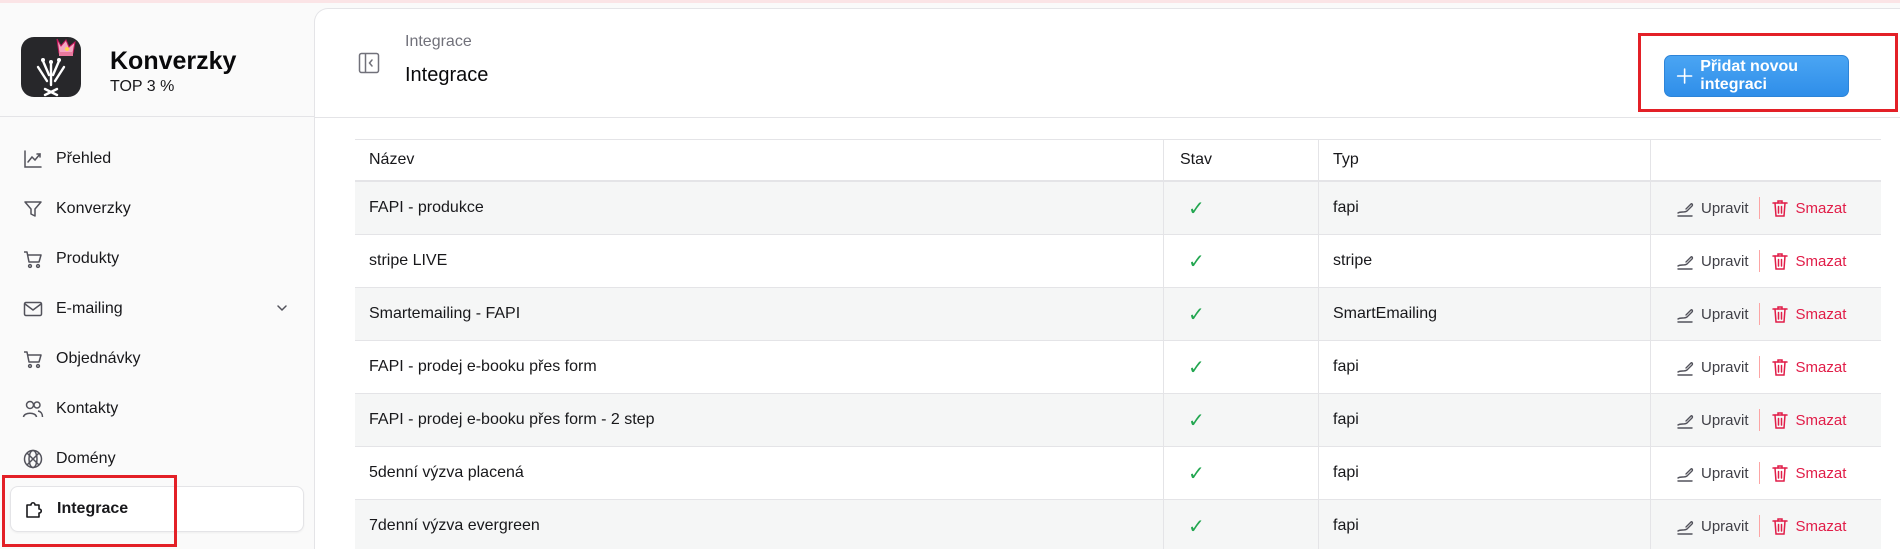 The image size is (1900, 549). I want to click on chart-line-icon, so click(33, 159).